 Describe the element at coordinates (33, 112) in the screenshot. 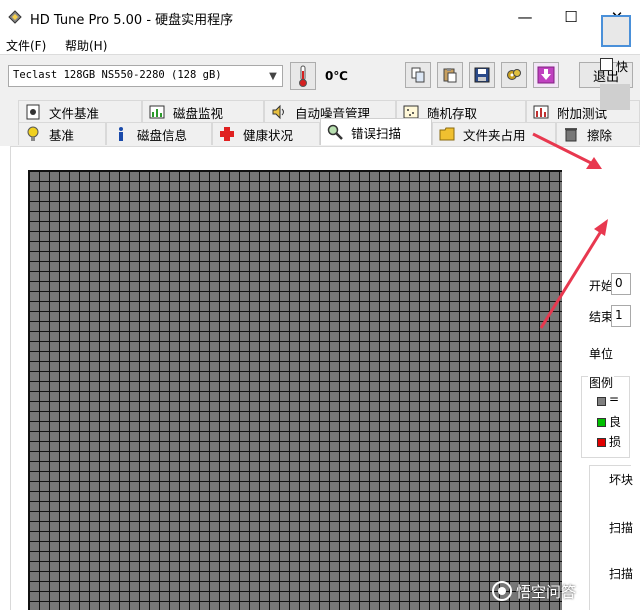

I see `file-benchmark-icon` at that location.